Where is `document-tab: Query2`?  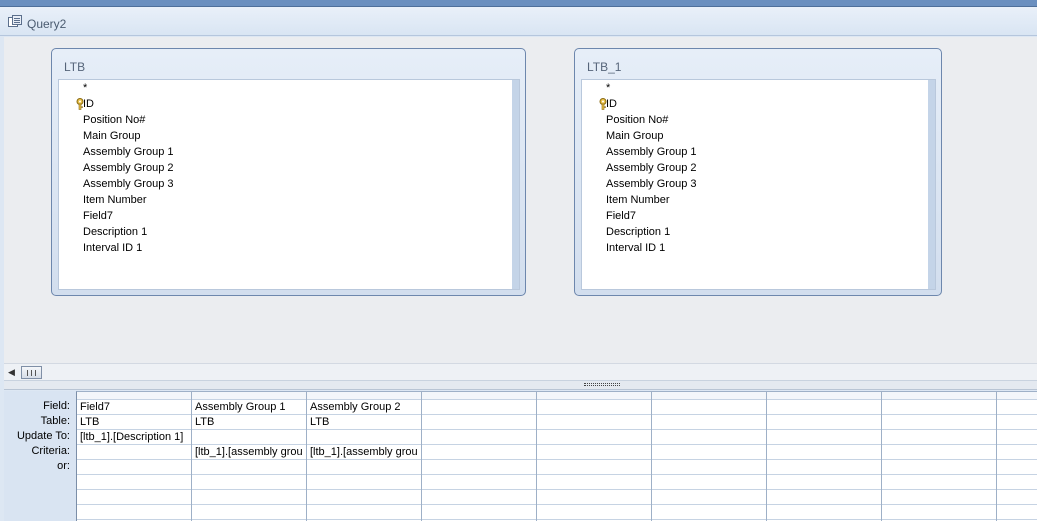
document-tab: Query2 is located at coordinates (518, 21).